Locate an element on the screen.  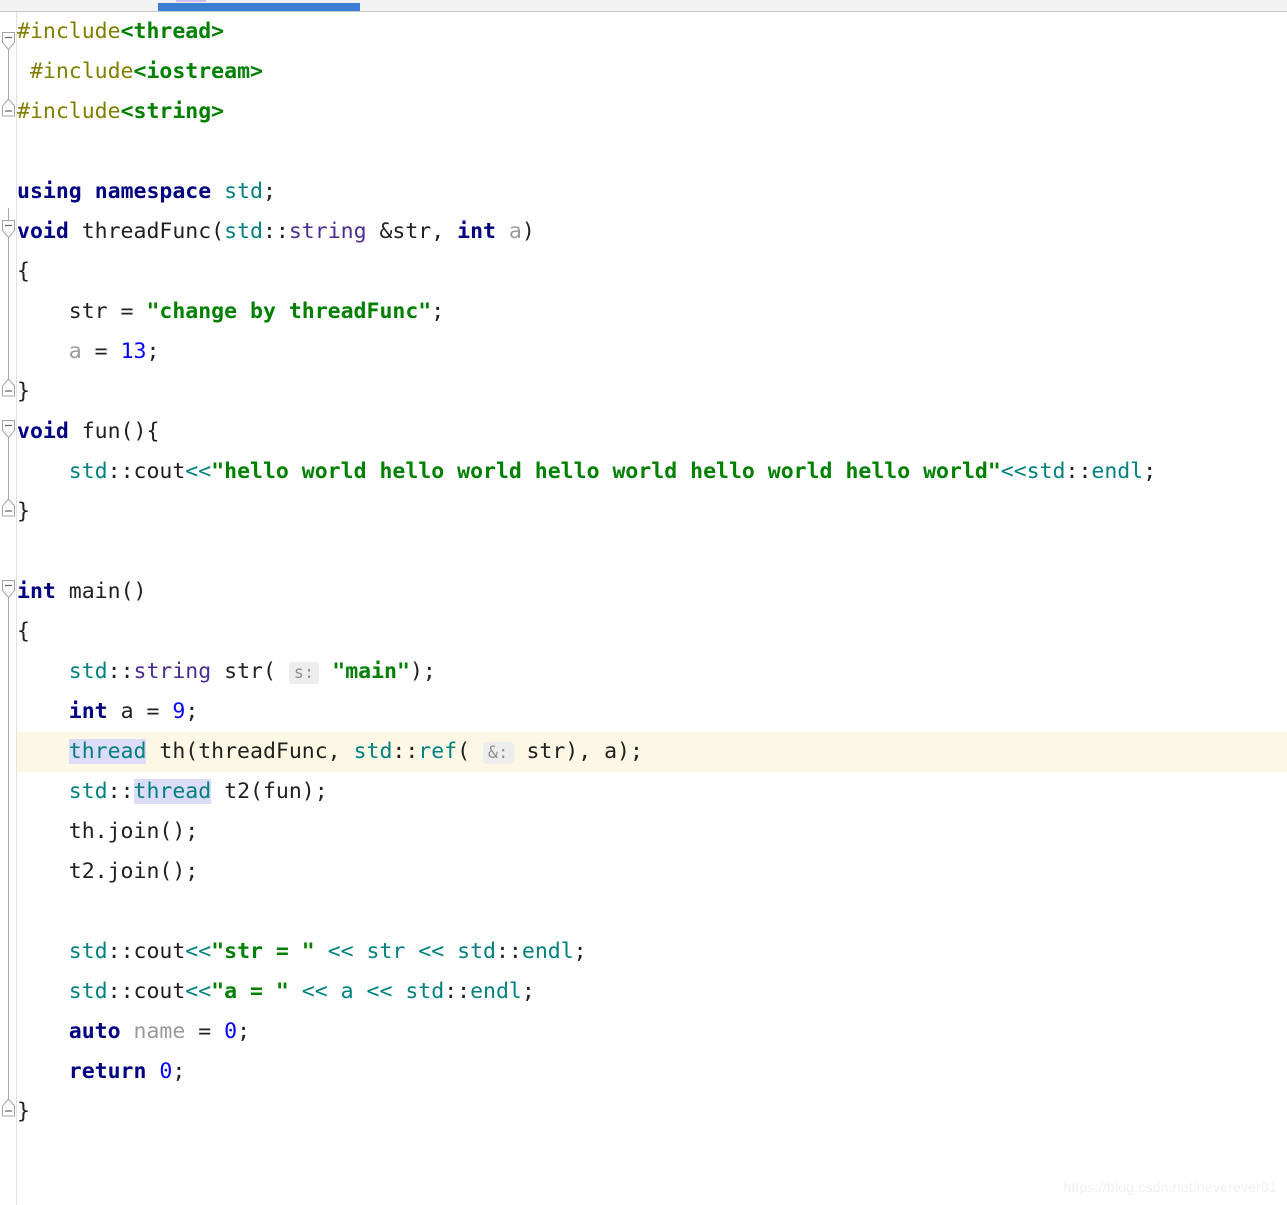
code-line-20: std::thread t2(fun); is located at coordinates (652, 792).